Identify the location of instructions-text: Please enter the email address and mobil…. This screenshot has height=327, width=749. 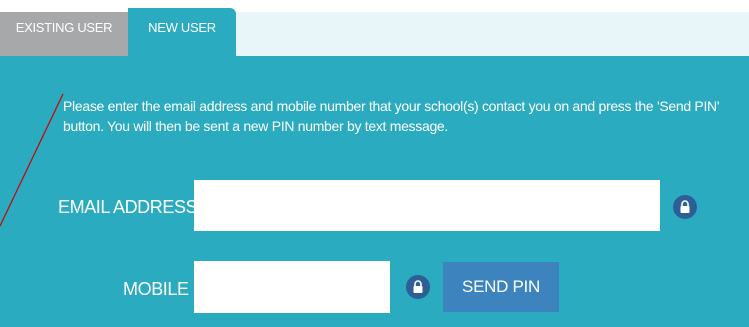
(391, 116).